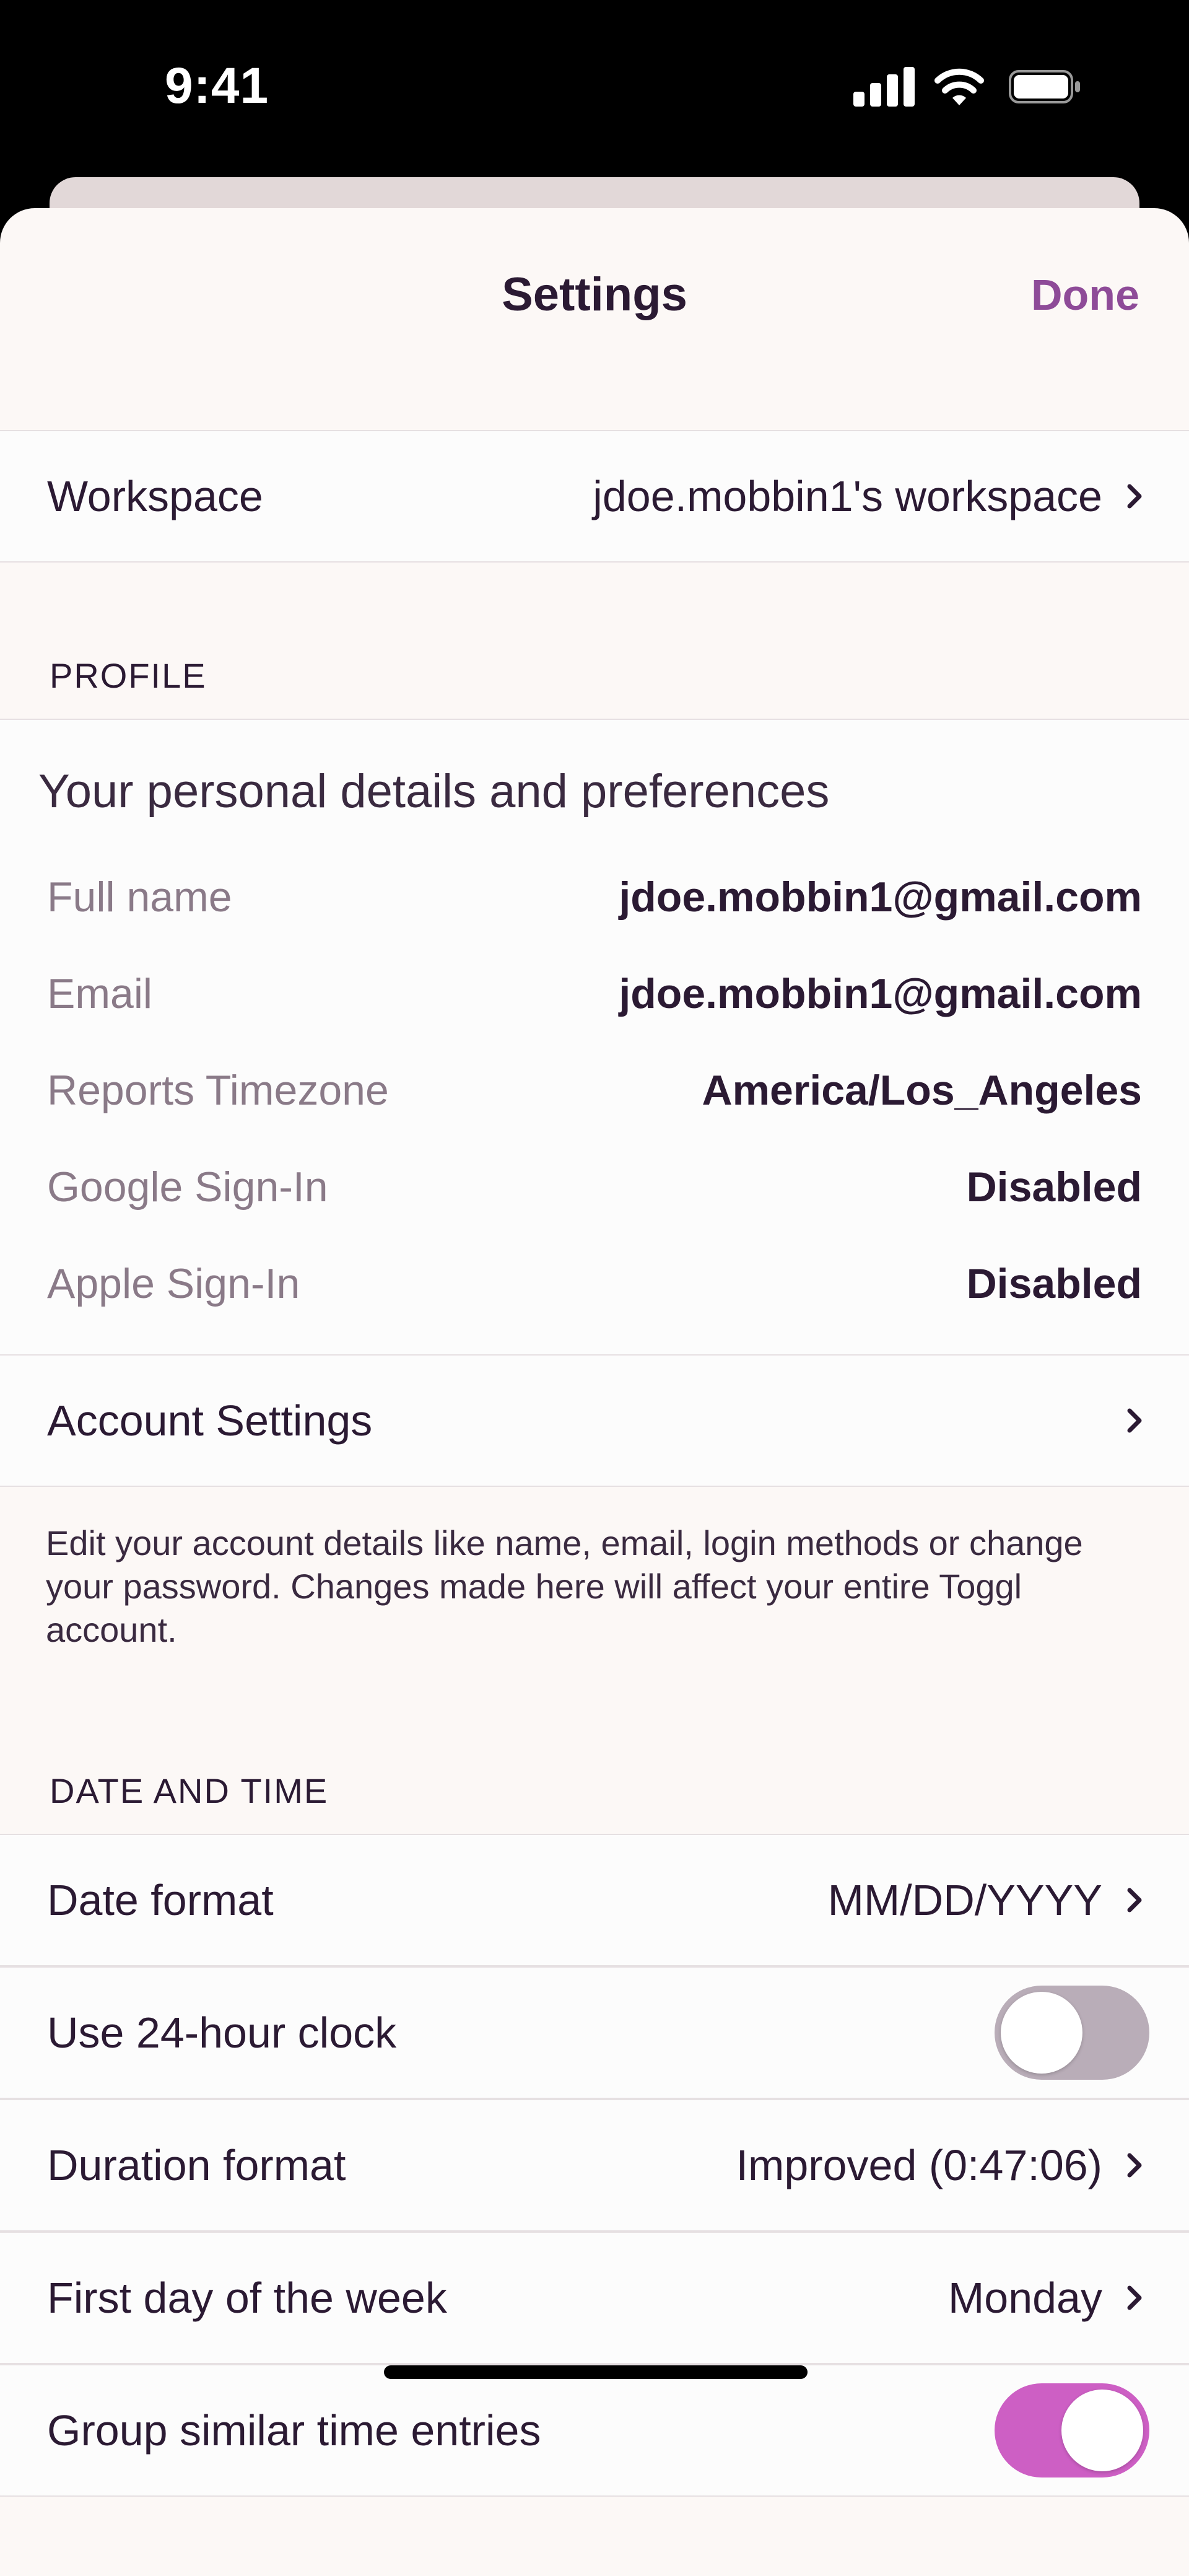 The image size is (1189, 2576). I want to click on field-label: Full name, so click(139, 897).